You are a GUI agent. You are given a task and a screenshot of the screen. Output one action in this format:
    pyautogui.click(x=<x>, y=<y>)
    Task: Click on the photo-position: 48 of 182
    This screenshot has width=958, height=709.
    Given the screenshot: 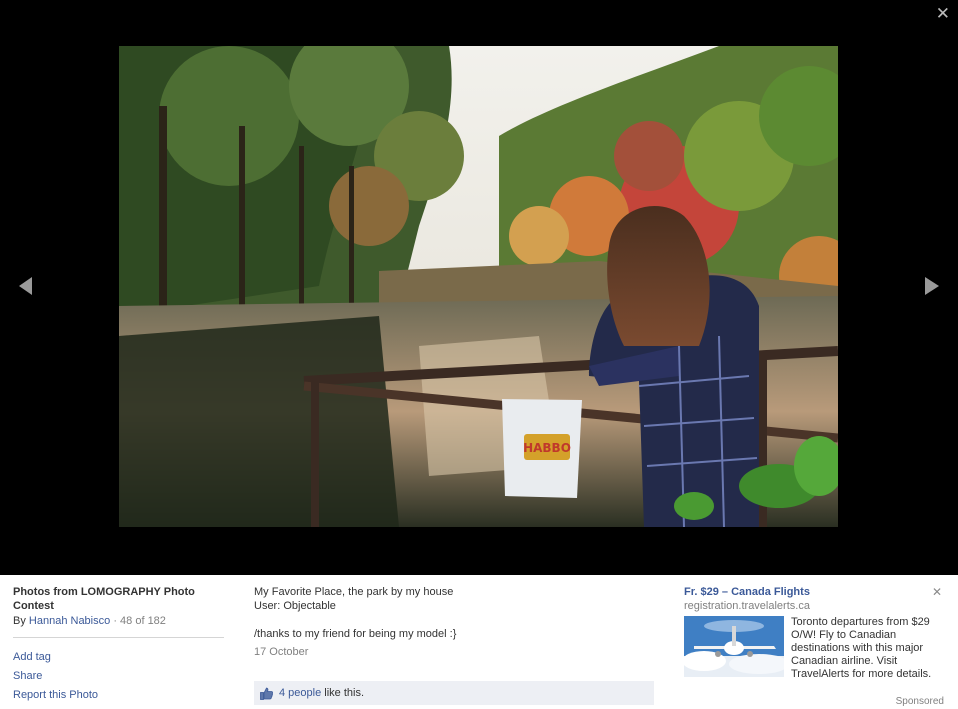 What is the action you would take?
    pyautogui.click(x=143, y=621)
    